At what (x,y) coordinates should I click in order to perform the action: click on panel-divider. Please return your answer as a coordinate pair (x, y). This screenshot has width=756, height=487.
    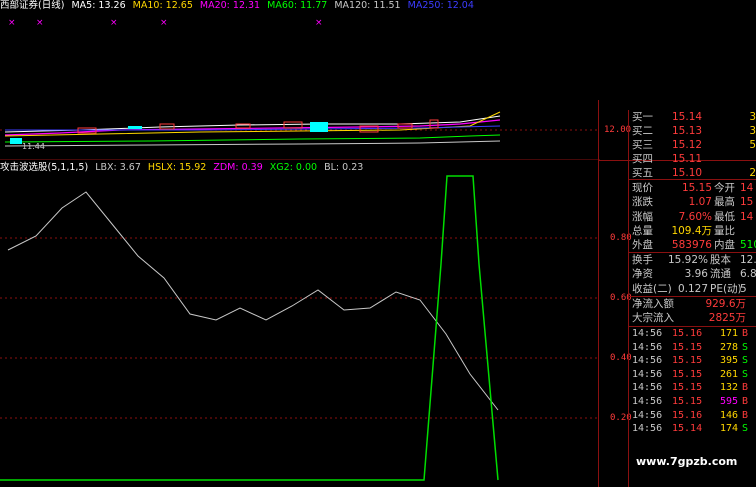
    Looking at the image, I should click on (692, 179).